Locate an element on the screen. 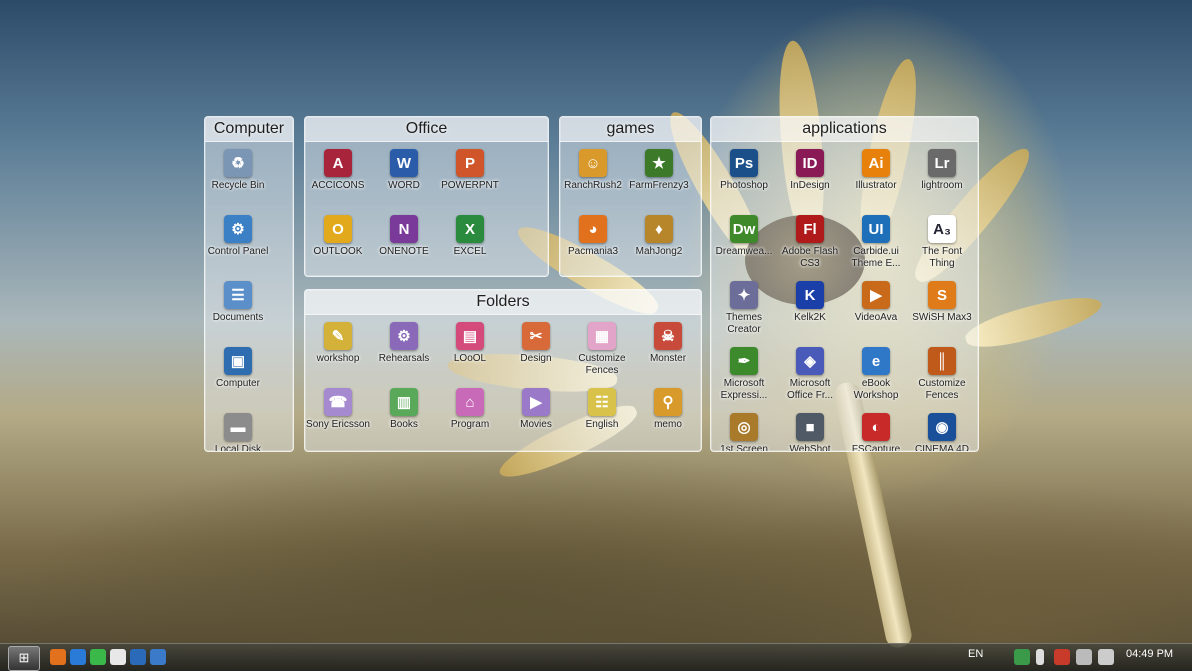 This screenshot has width=1192, height=671. desktop-icon: ▤ LOoOL is located at coordinates (470, 343).